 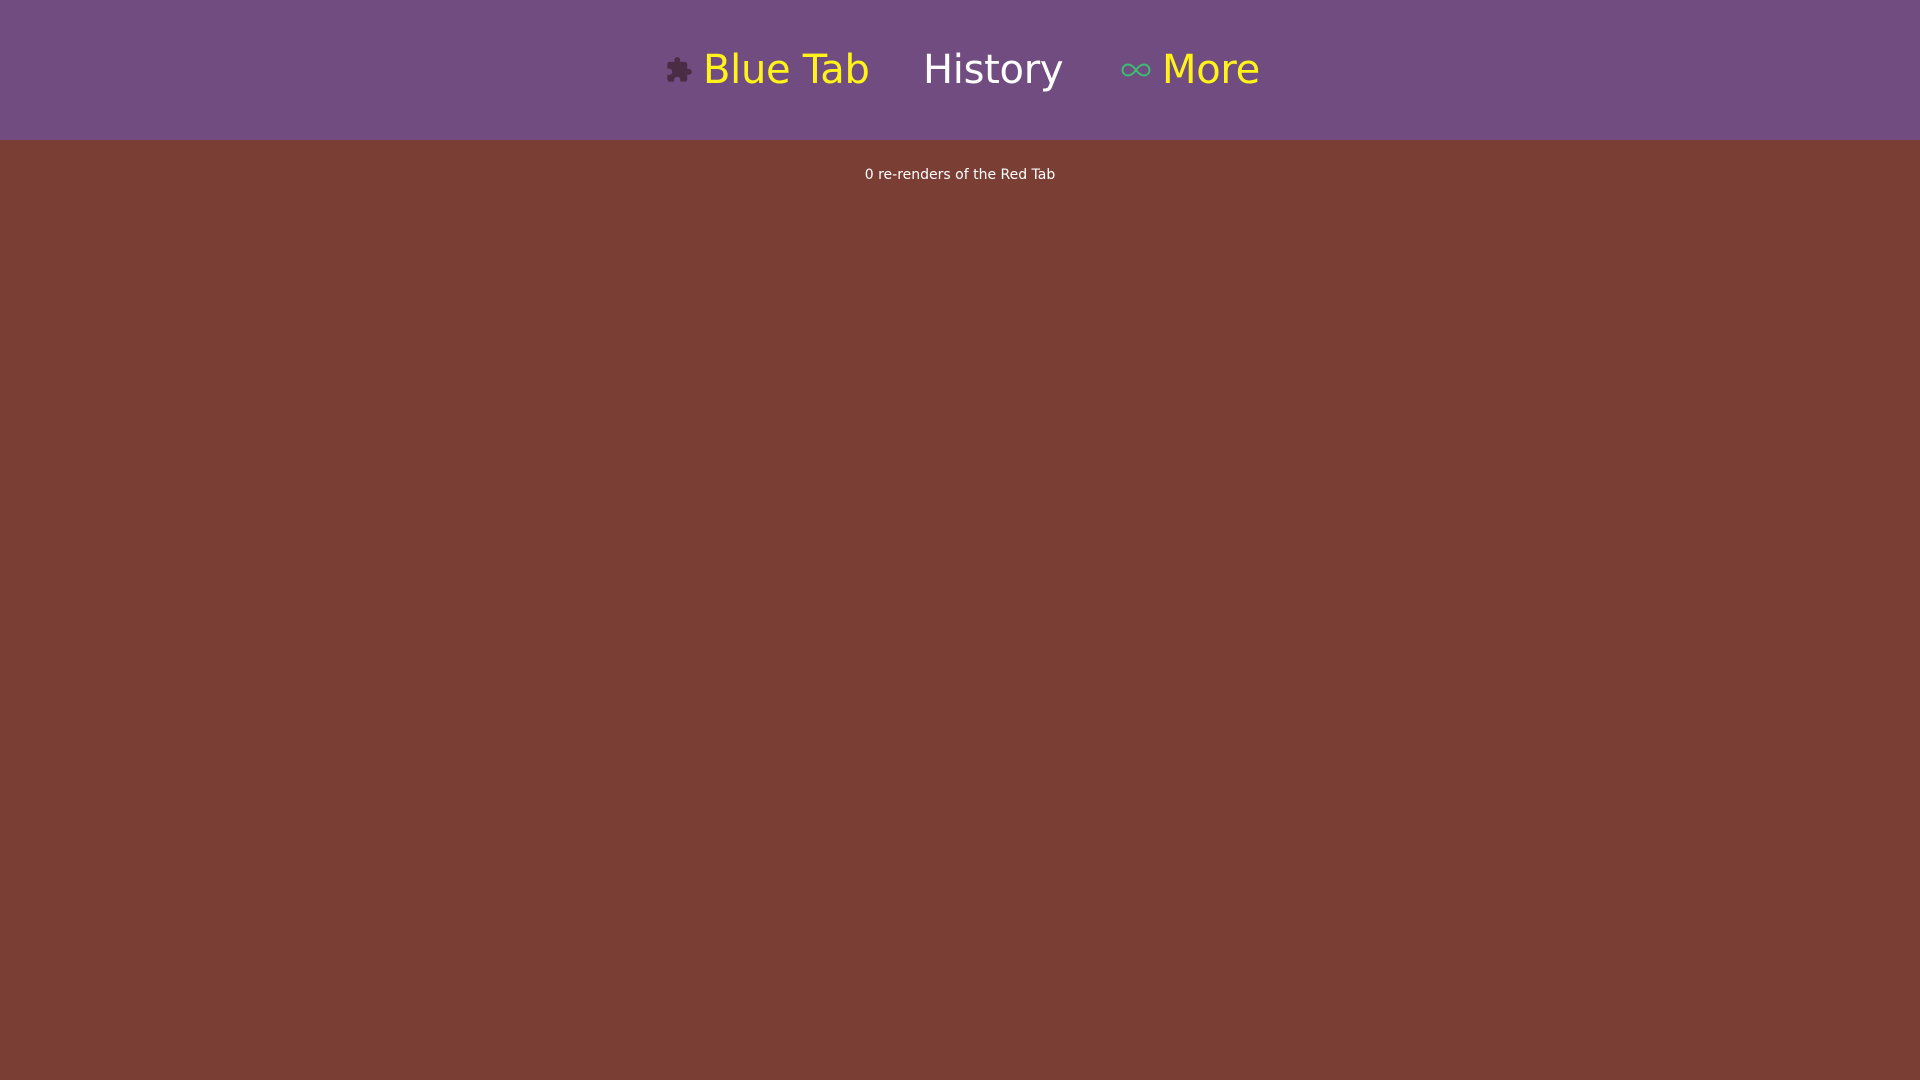 I want to click on infinity-icon, so click(x=1136, y=70).